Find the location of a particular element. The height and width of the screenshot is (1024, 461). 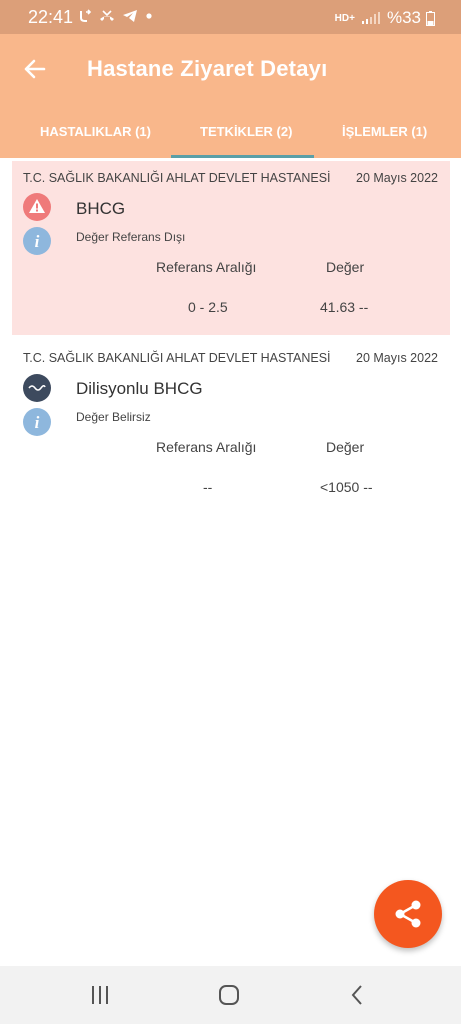

test-value: 41.63 -- is located at coordinates (344, 307).